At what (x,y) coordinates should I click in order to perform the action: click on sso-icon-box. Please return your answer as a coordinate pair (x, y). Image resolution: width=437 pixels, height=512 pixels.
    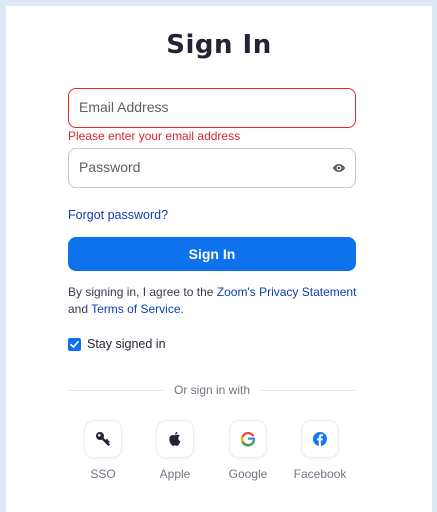
    Looking at the image, I should click on (103, 439).